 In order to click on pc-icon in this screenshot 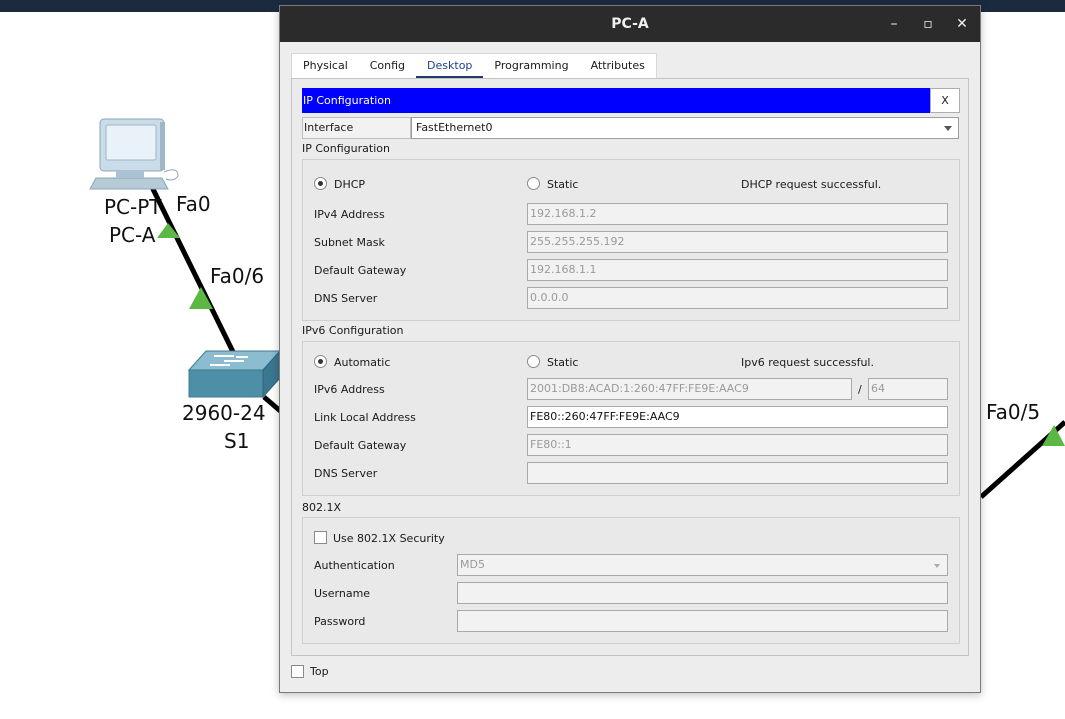, I will do `click(134, 154)`.